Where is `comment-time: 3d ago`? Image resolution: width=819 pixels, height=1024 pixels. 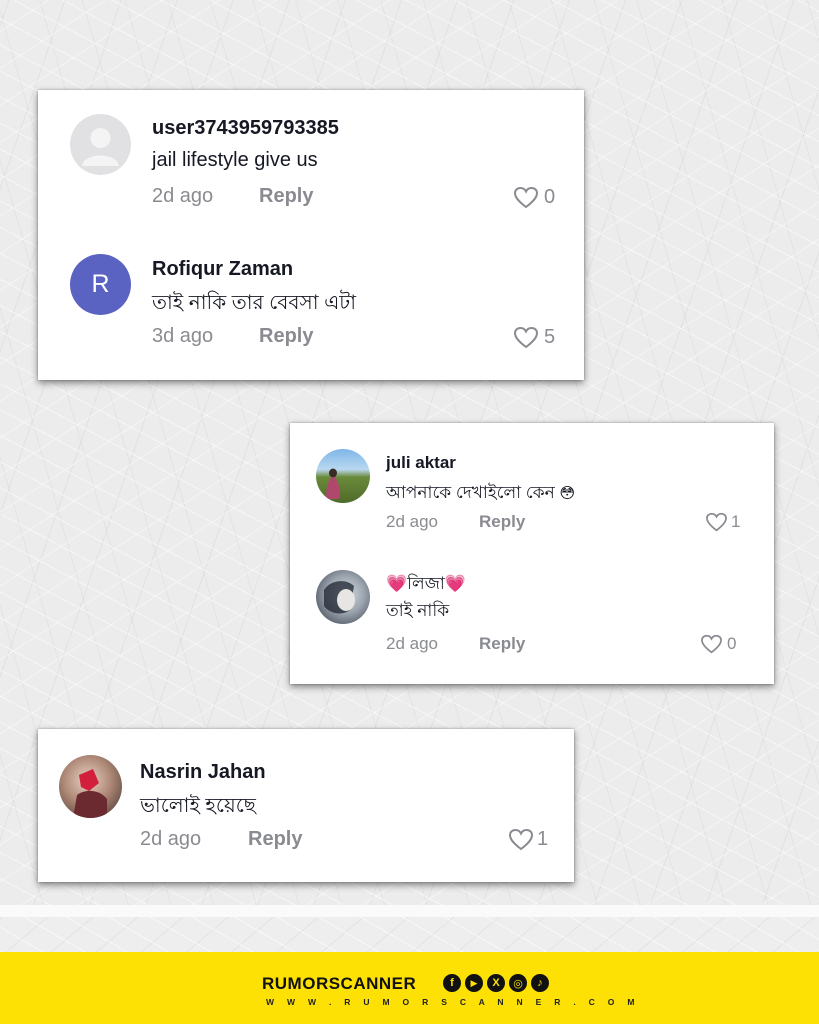 comment-time: 3d ago is located at coordinates (183, 336).